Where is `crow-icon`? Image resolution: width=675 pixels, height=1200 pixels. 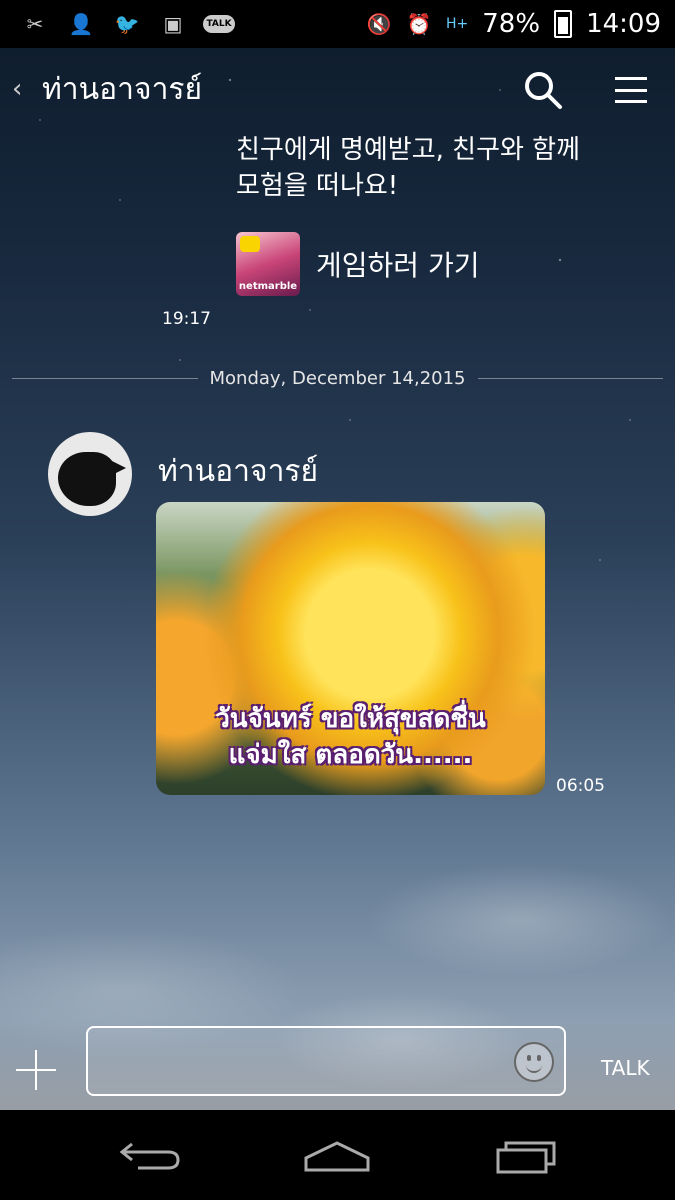
crow-icon is located at coordinates (87, 479).